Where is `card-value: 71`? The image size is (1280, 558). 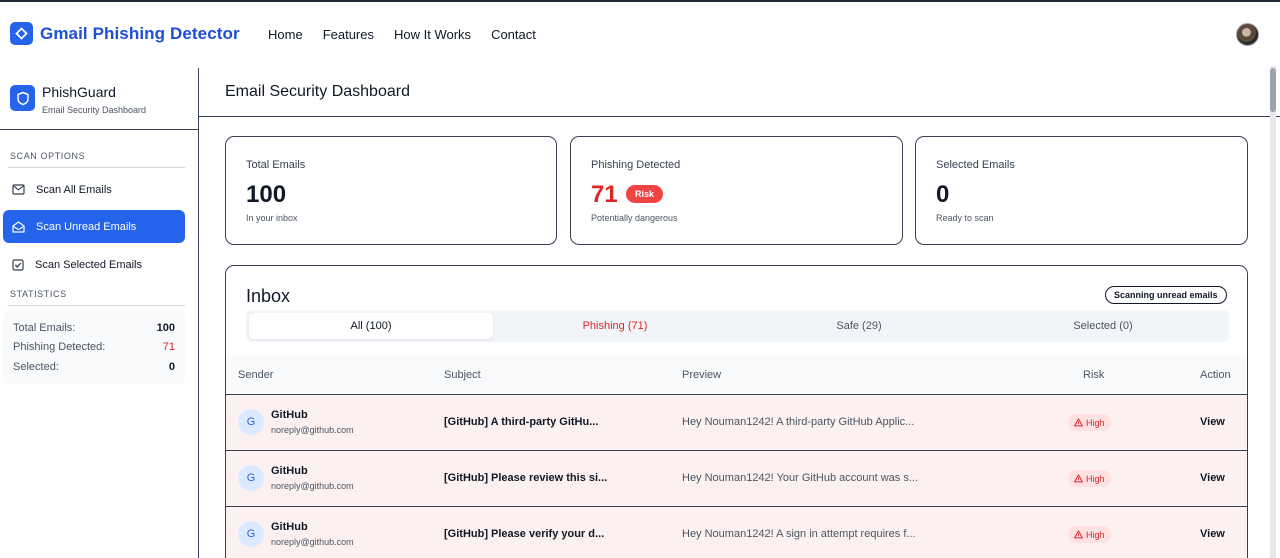 card-value: 71 is located at coordinates (604, 194).